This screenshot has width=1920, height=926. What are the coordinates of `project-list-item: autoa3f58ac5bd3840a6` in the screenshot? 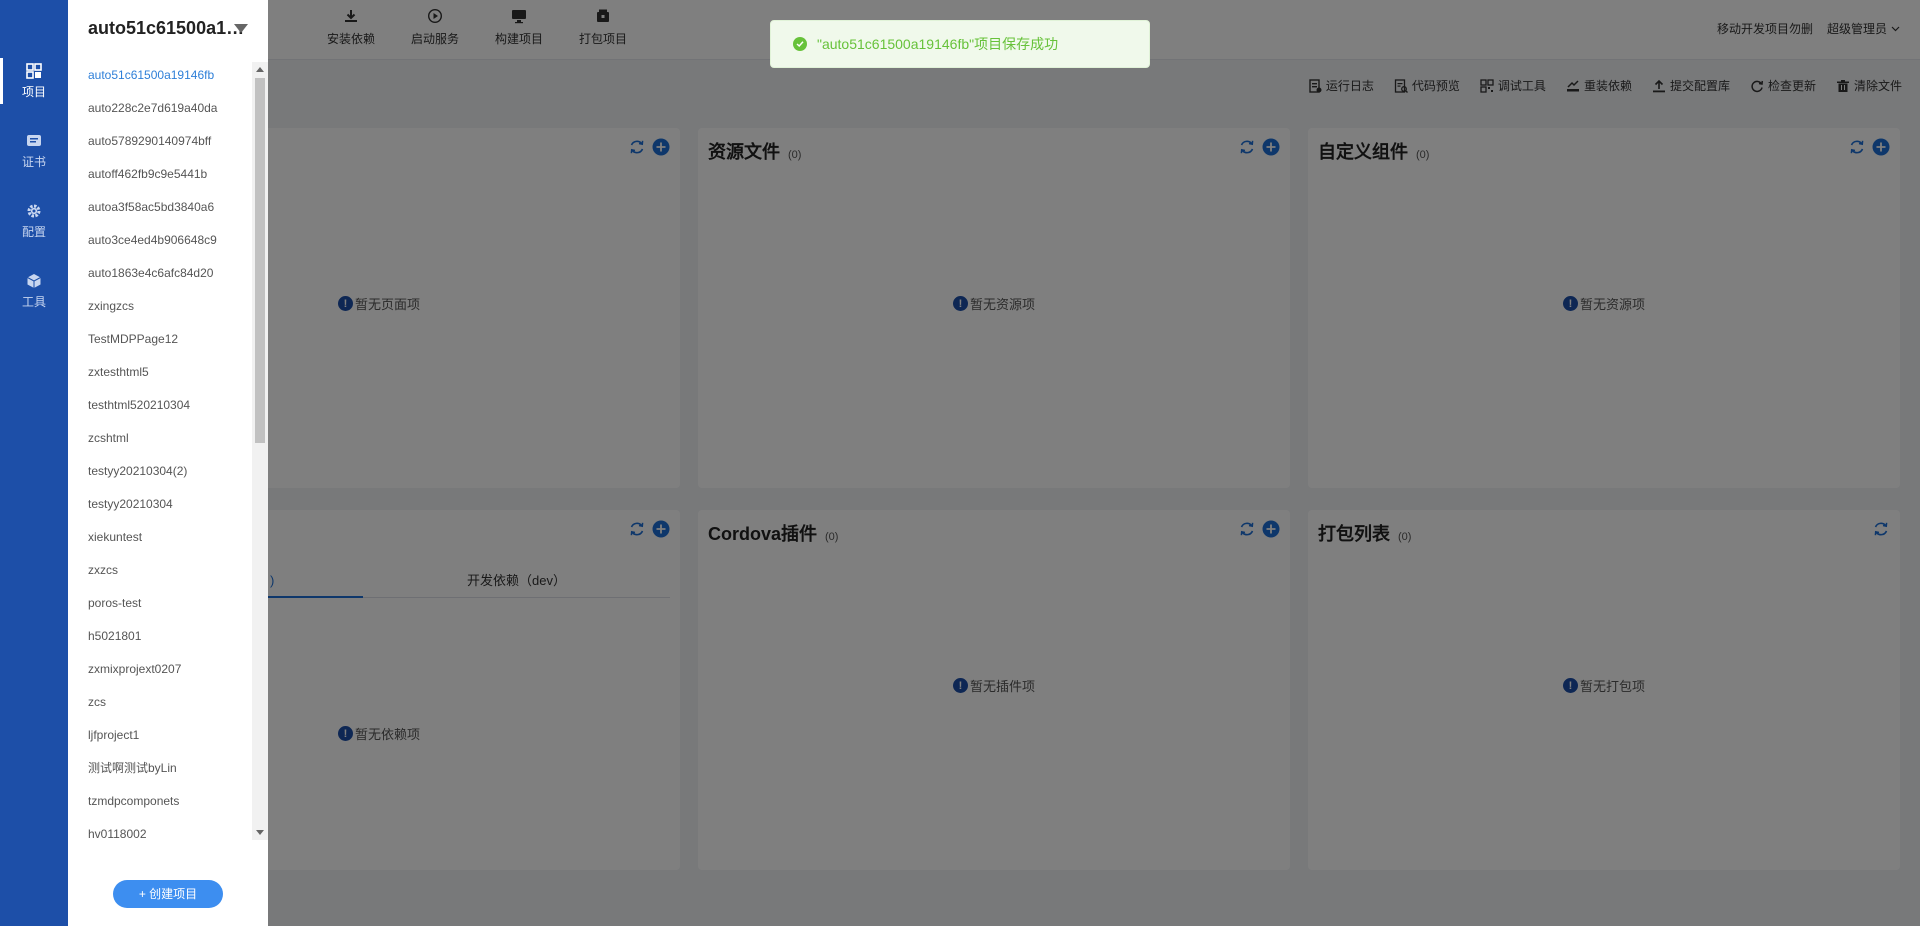 It's located at (160, 210).